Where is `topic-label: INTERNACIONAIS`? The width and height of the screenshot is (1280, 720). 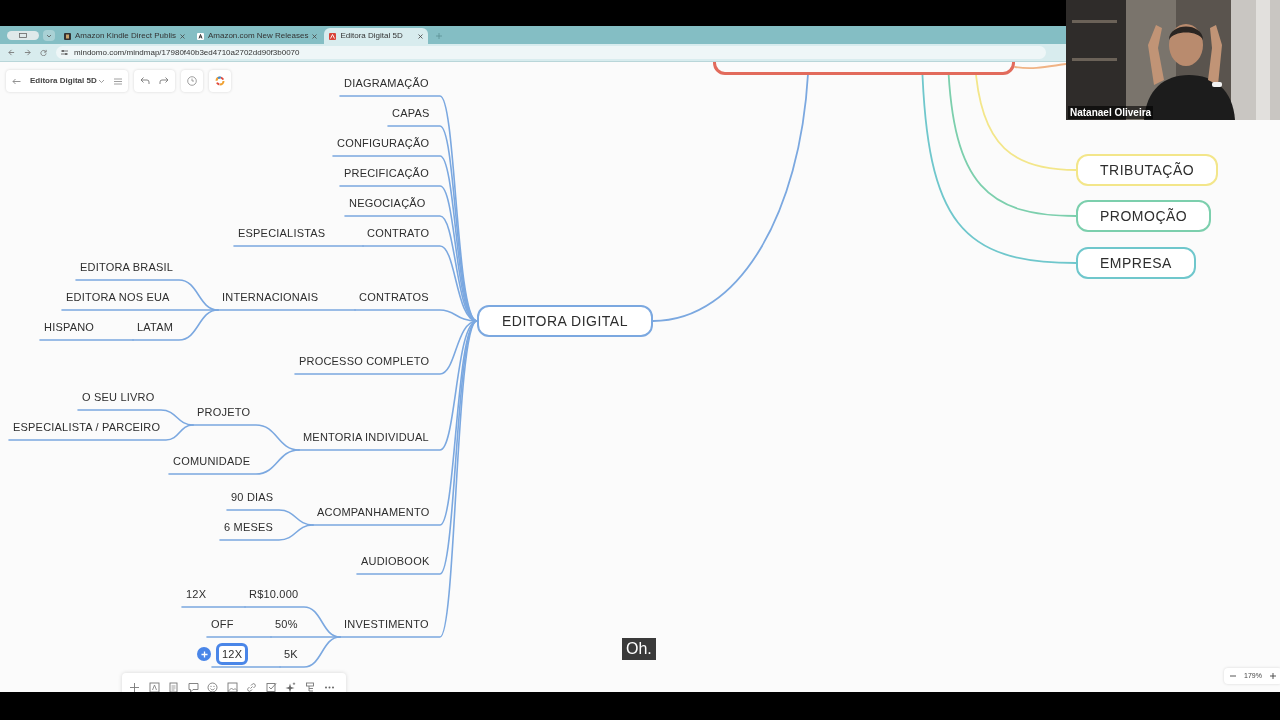 topic-label: INTERNACIONAIS is located at coordinates (270, 297).